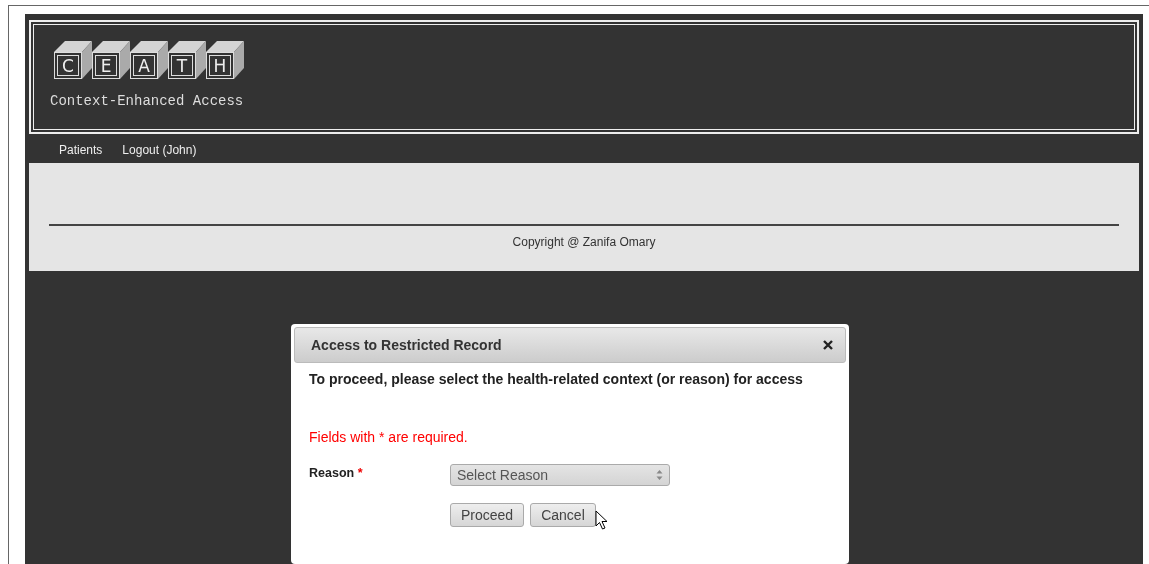 The image size is (1149, 564). Describe the element at coordinates (147, 101) in the screenshot. I see `site-subtitle: Context-Enhanced Access` at that location.